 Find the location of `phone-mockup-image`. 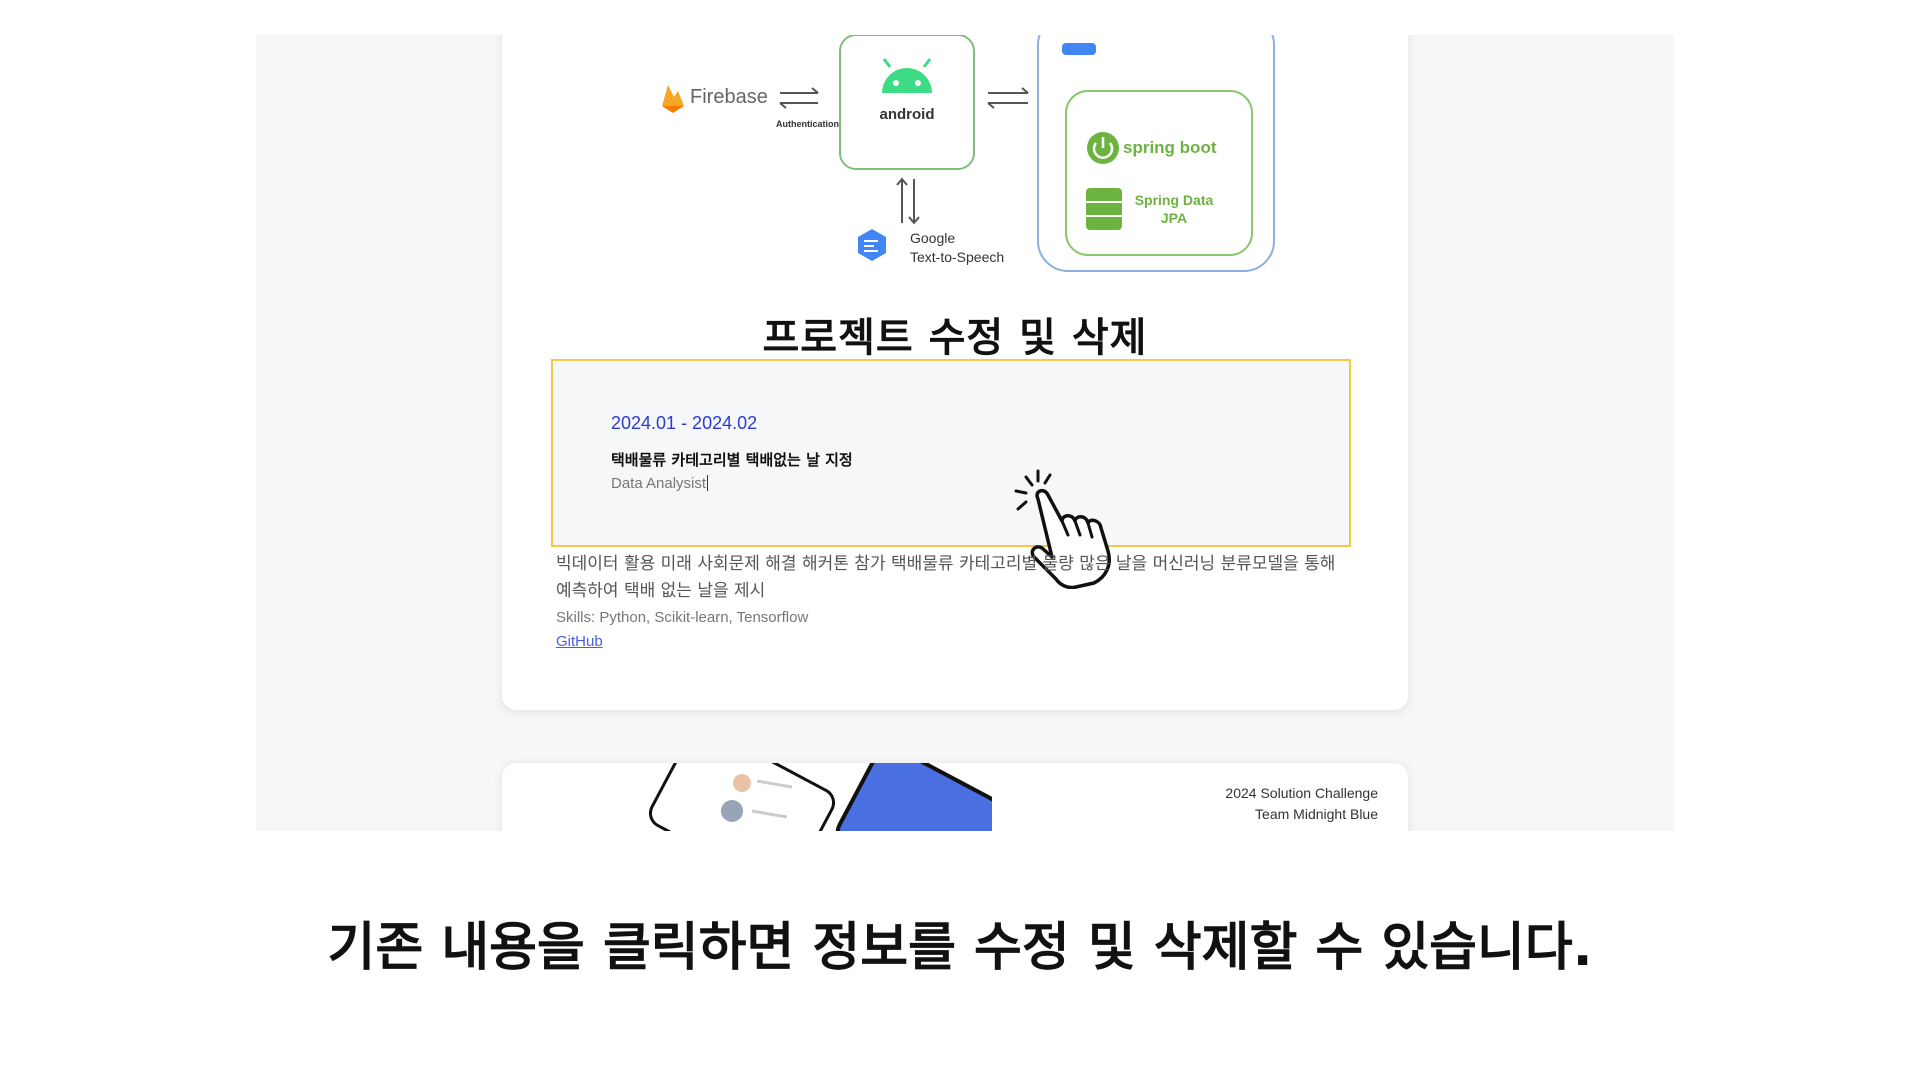

phone-mockup-image is located at coordinates (820, 797).